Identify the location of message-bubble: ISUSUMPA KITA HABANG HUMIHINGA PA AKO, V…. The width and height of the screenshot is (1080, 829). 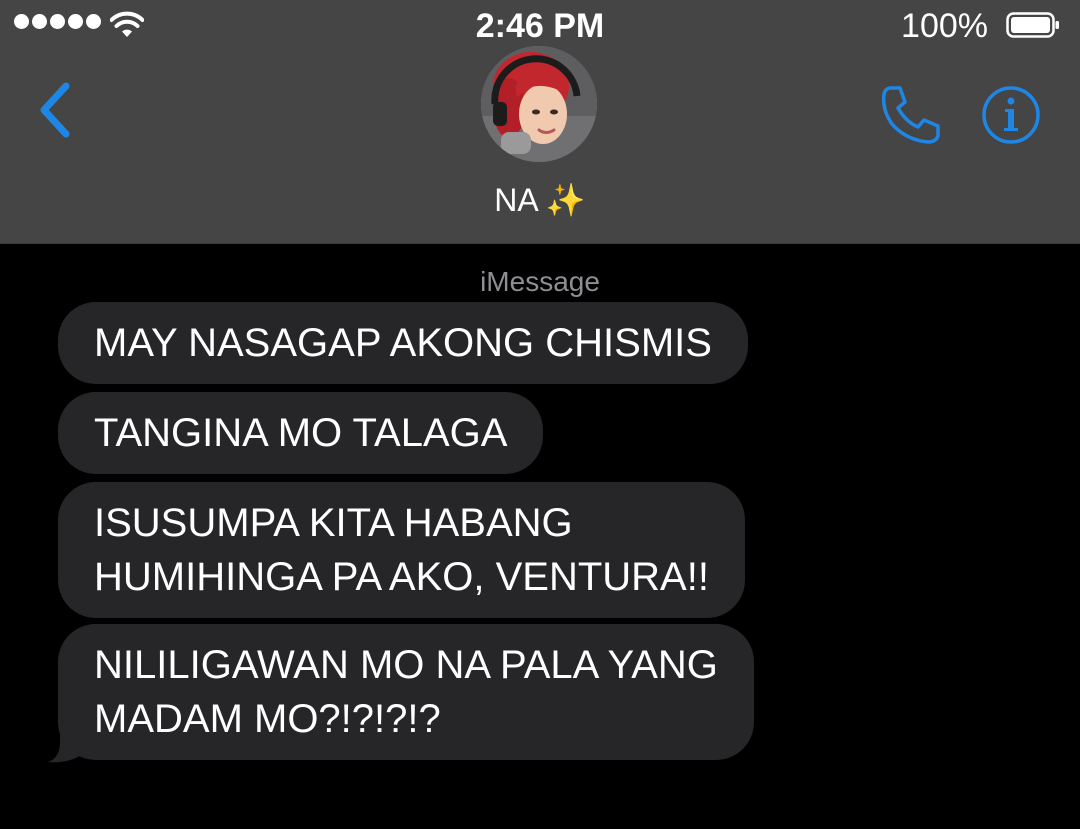
(401, 550).